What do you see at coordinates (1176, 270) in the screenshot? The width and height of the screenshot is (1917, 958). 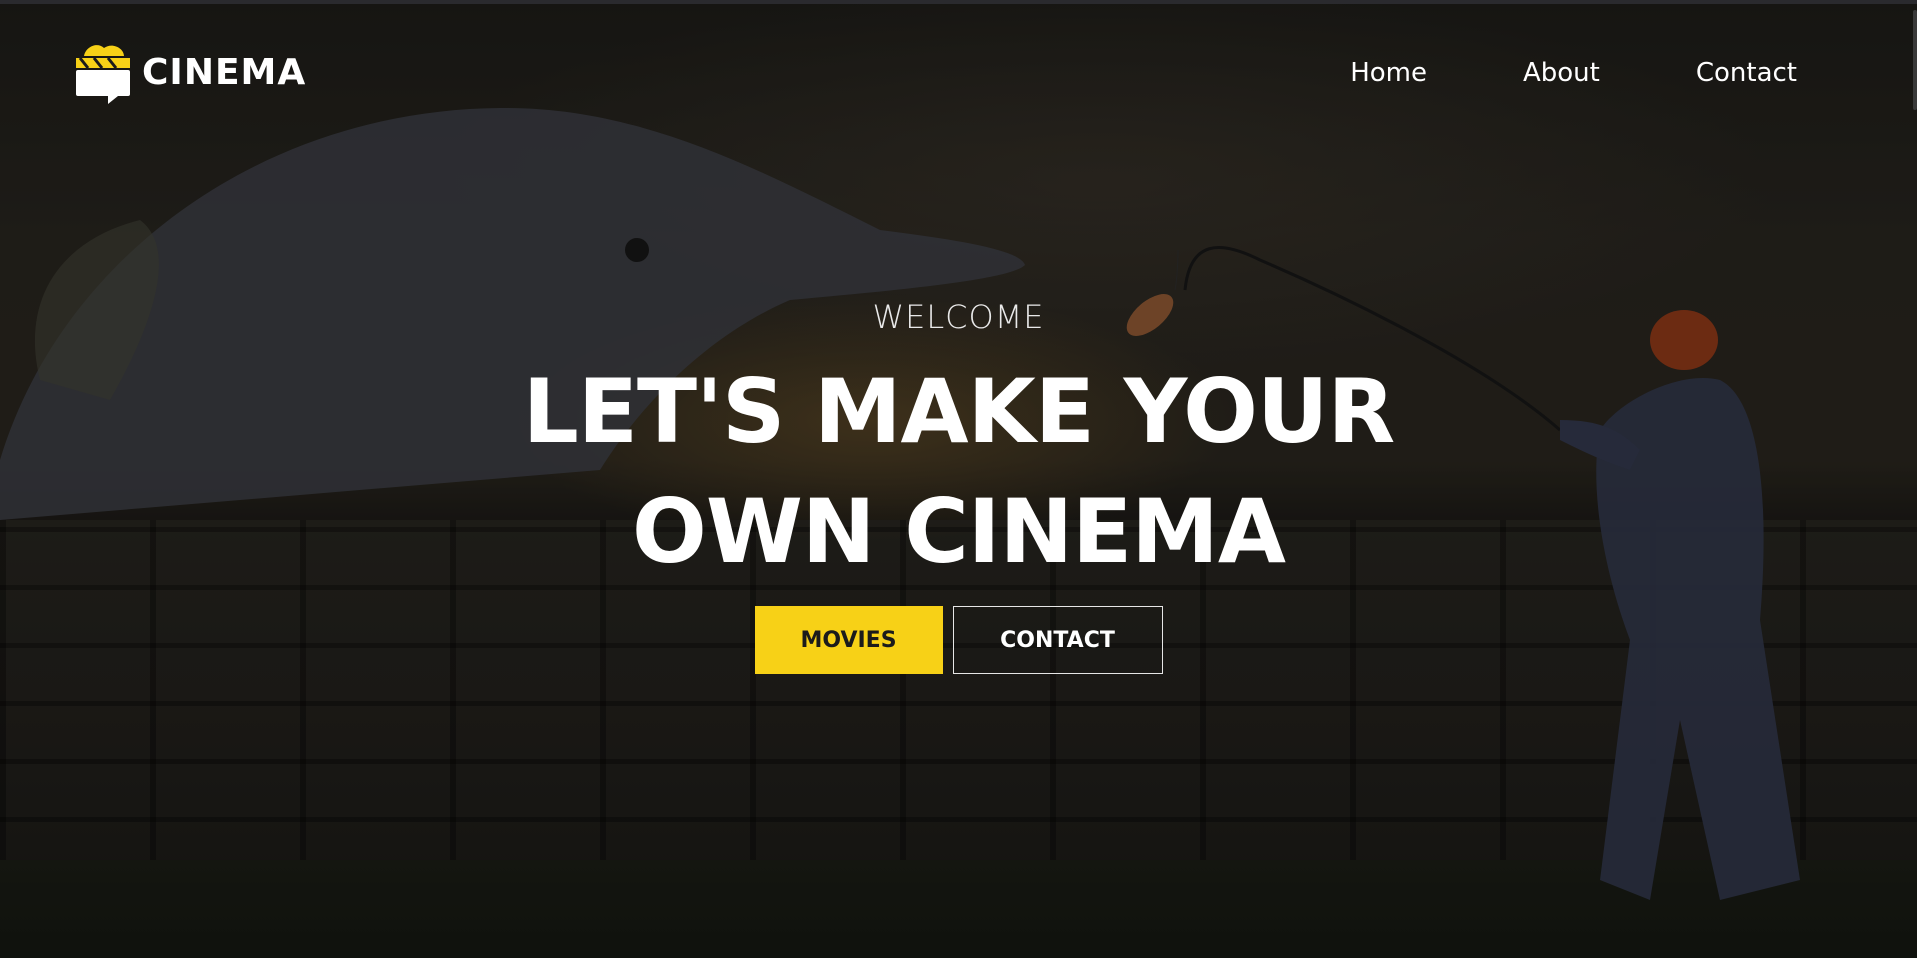 I see `fishing-line` at bounding box center [1176, 270].